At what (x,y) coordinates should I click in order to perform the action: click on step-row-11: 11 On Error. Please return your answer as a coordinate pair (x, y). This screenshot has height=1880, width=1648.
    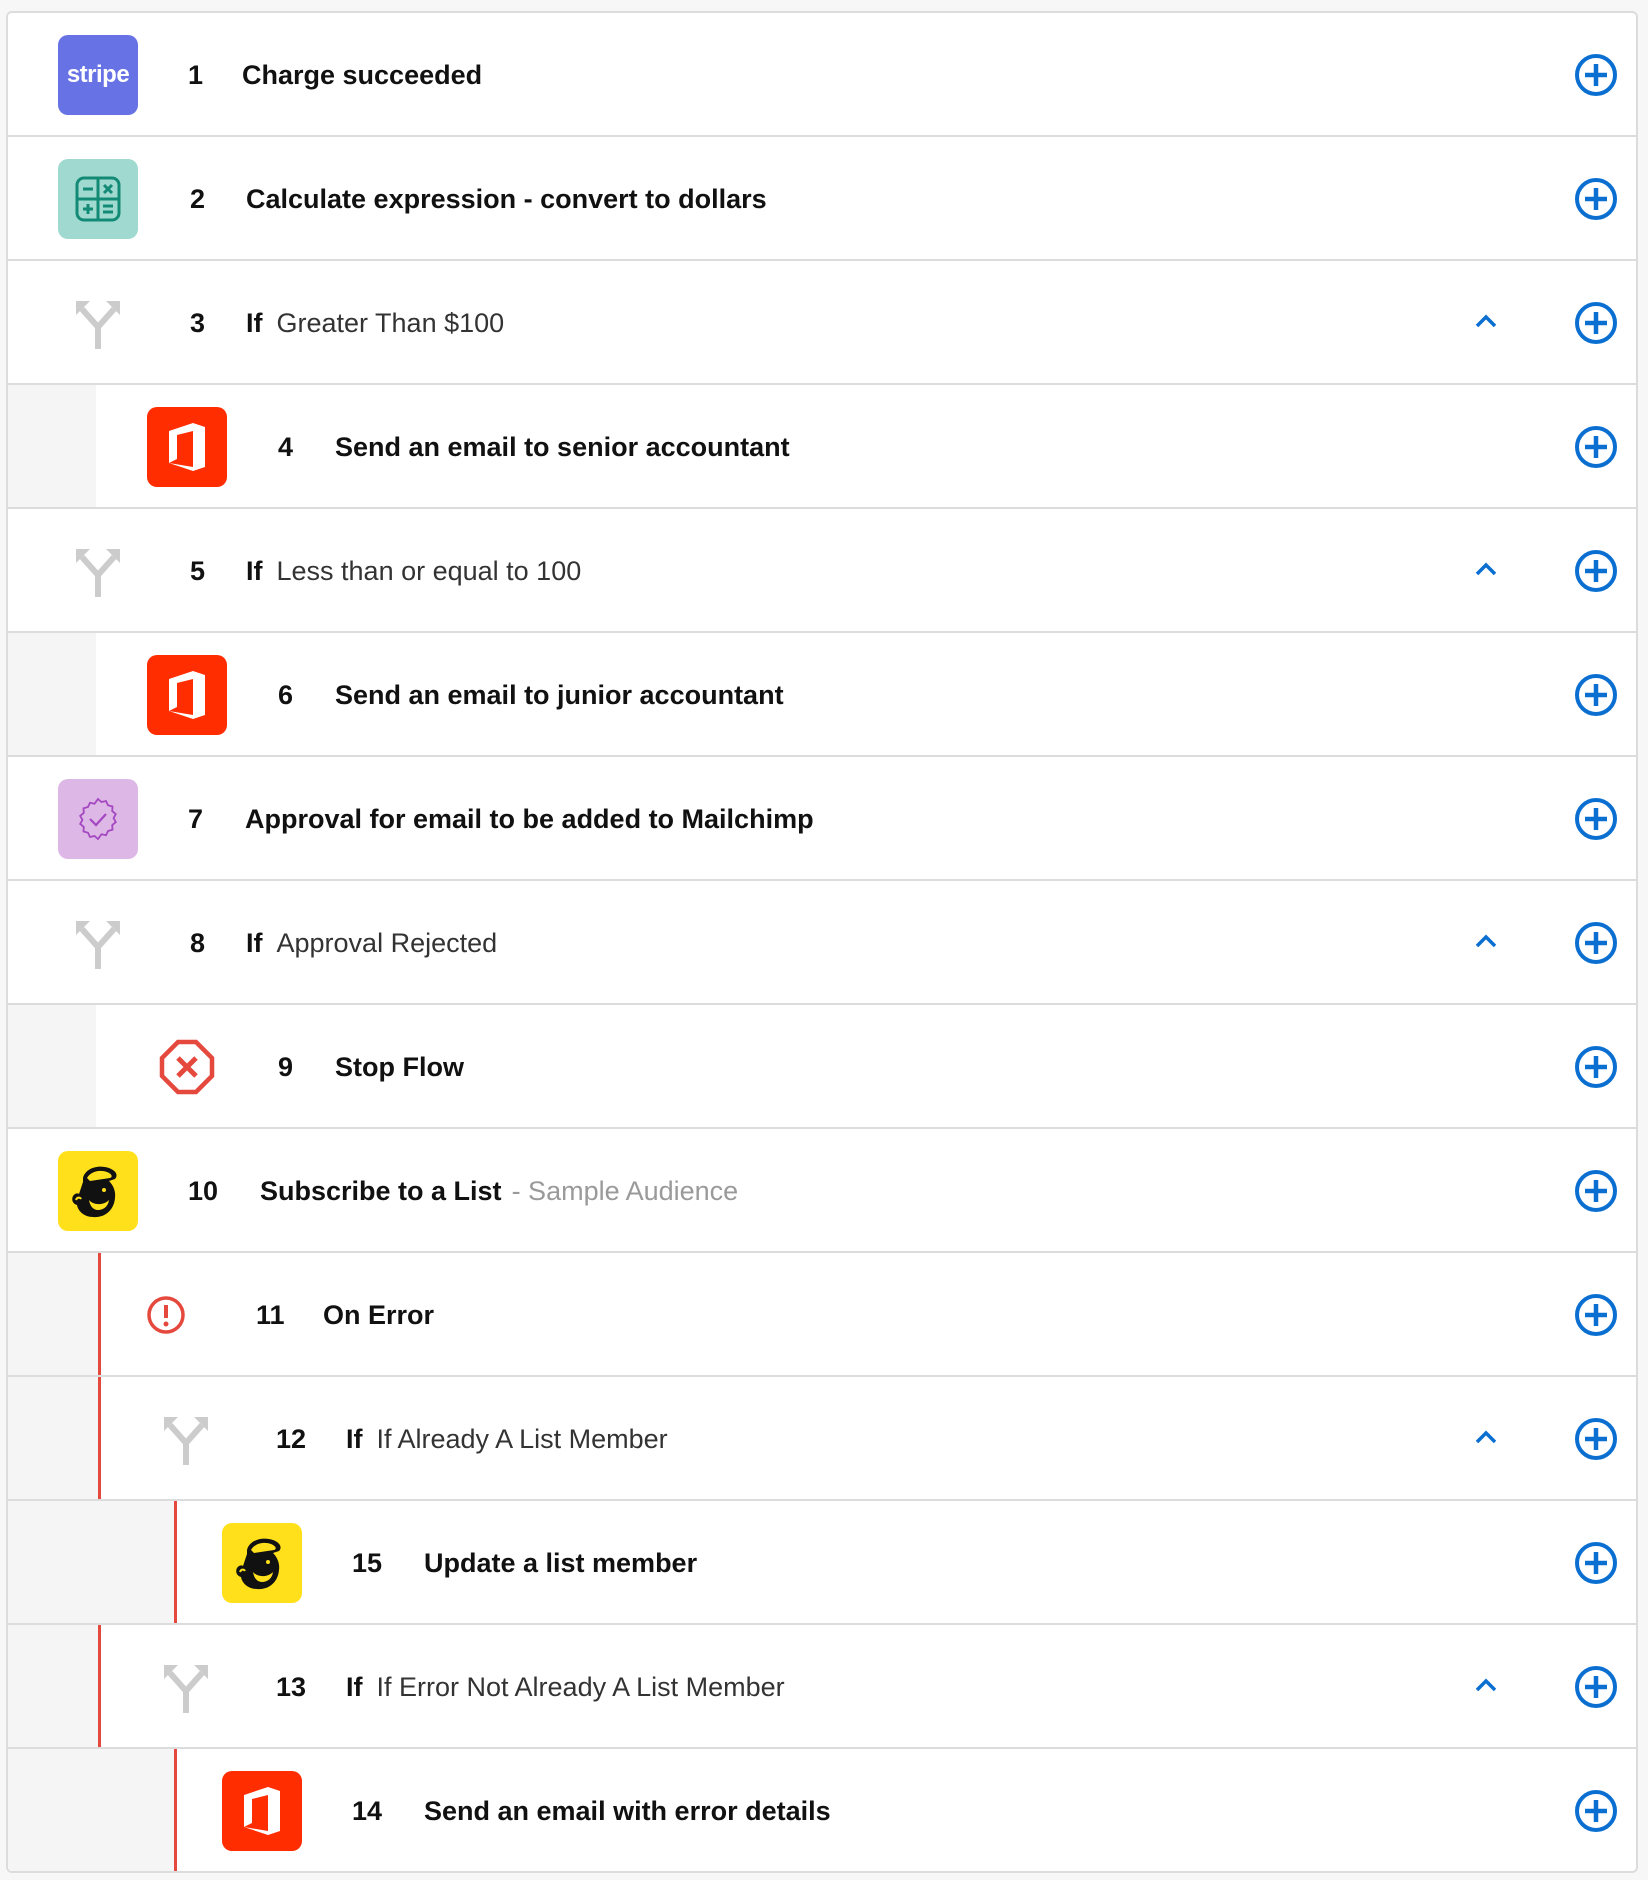
    Looking at the image, I should click on (822, 1315).